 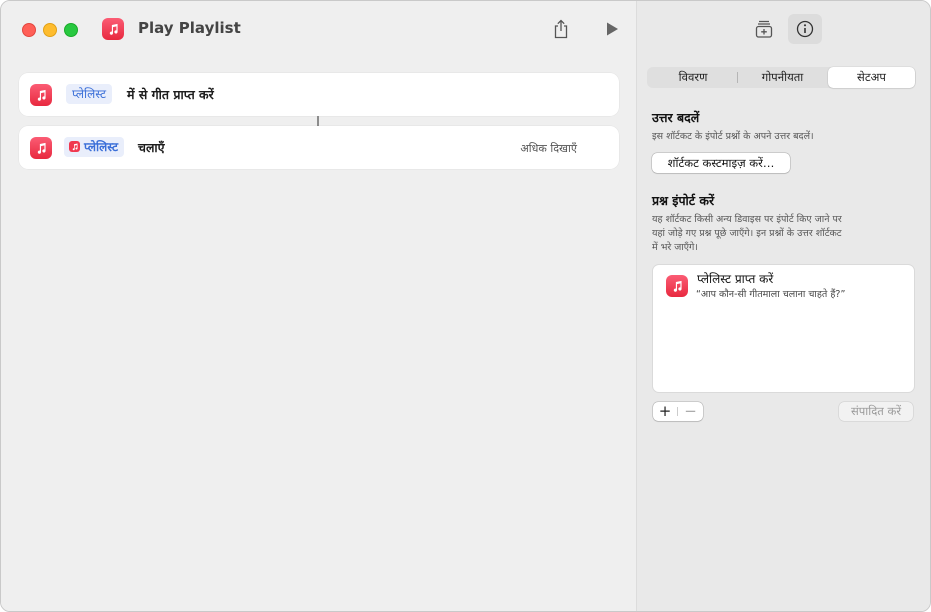 What do you see at coordinates (675, 247) in the screenshot?
I see `import-questions-description-line3: में भरे जाएँगे।` at bounding box center [675, 247].